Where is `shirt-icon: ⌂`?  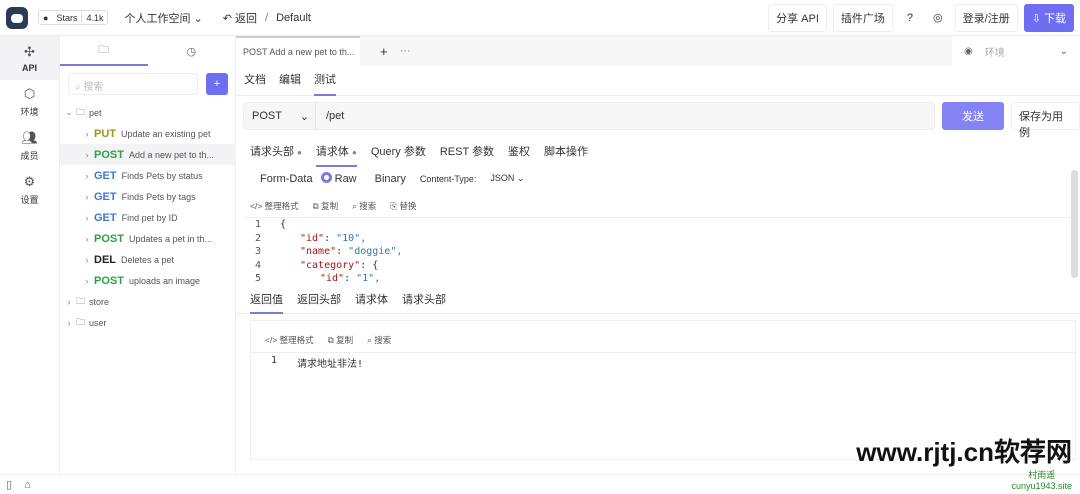
shirt-icon: ⌂ is located at coordinates (27, 485).